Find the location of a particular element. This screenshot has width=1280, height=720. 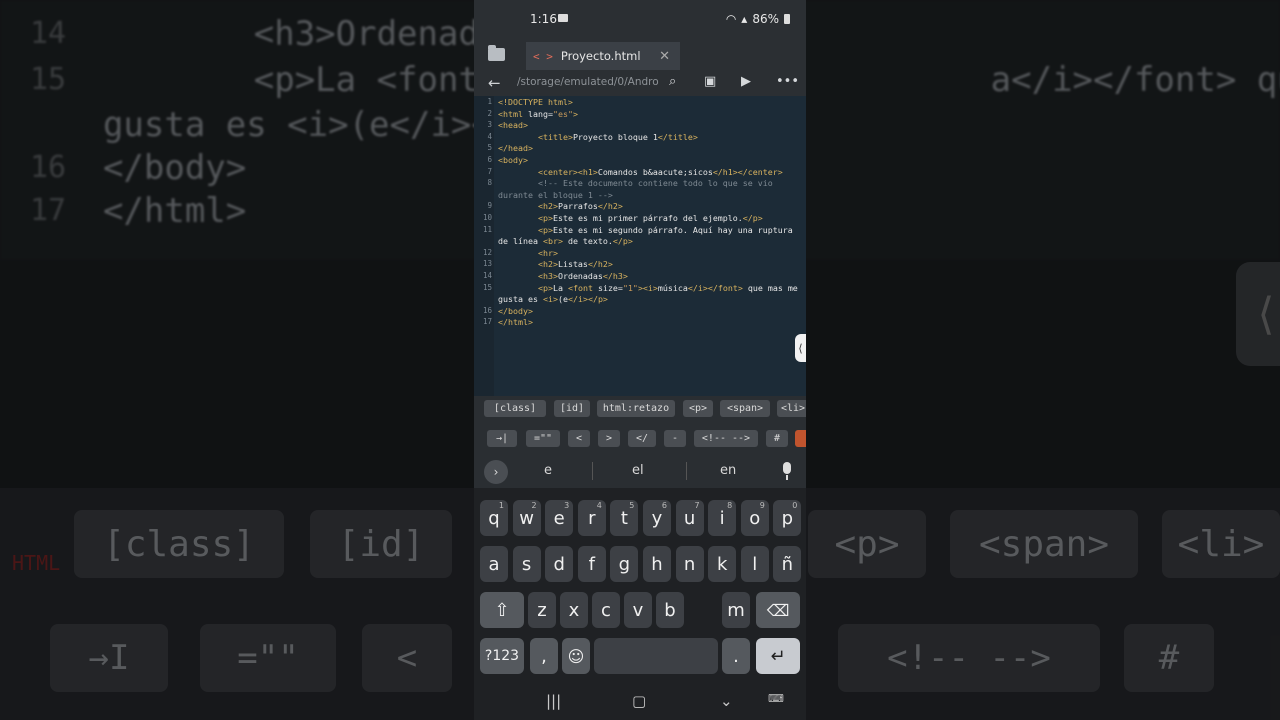

snippet-button-partial is located at coordinates (800, 438).